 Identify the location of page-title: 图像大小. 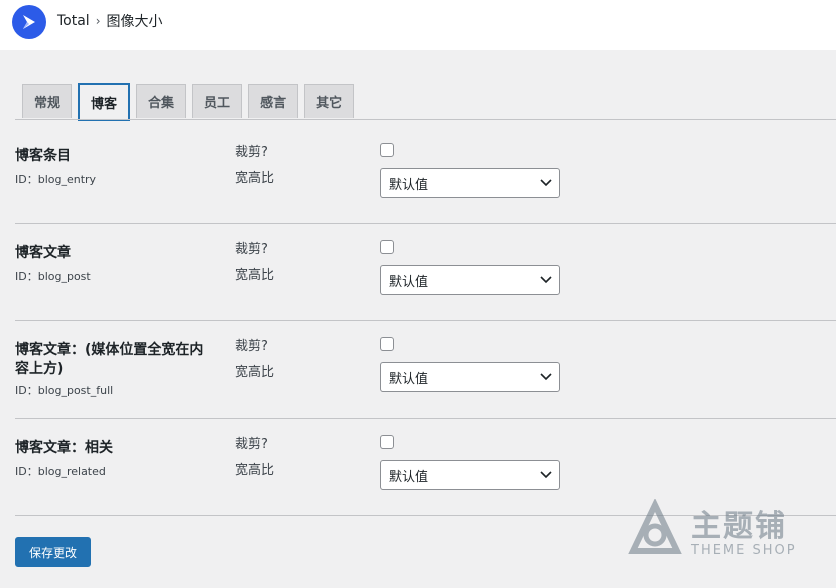
(134, 22).